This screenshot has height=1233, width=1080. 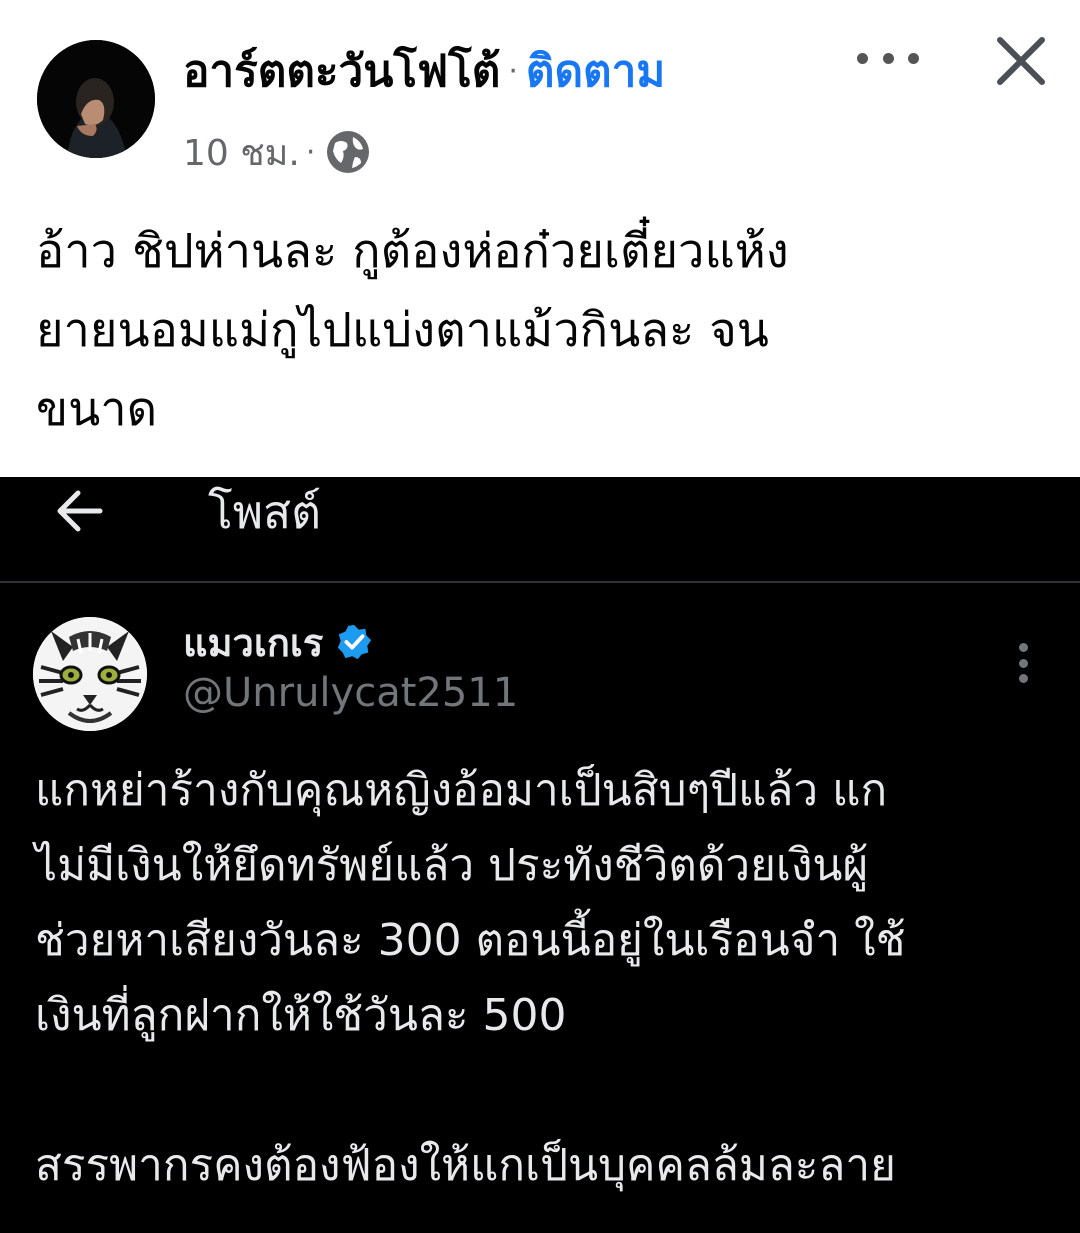 What do you see at coordinates (595, 71) in the screenshot?
I see `follow-button: ติดตาม` at bounding box center [595, 71].